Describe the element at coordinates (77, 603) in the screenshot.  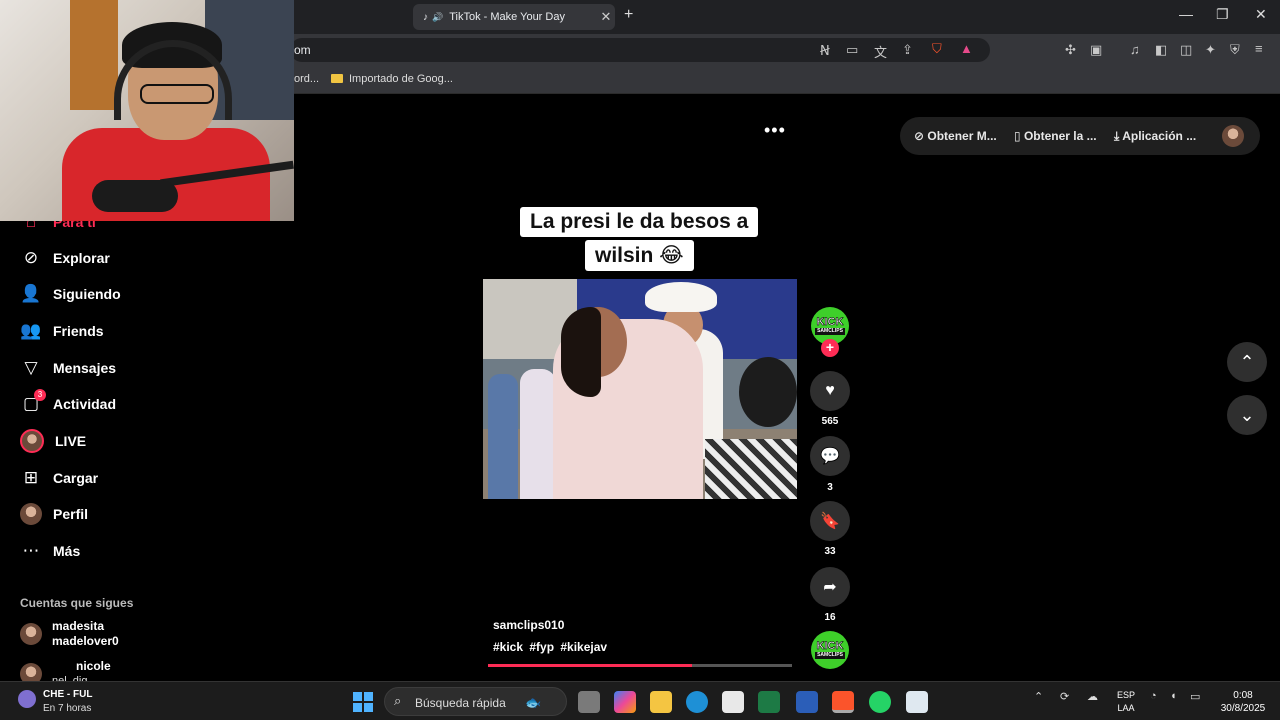
I see `following-title: Cuentas que sigues` at that location.